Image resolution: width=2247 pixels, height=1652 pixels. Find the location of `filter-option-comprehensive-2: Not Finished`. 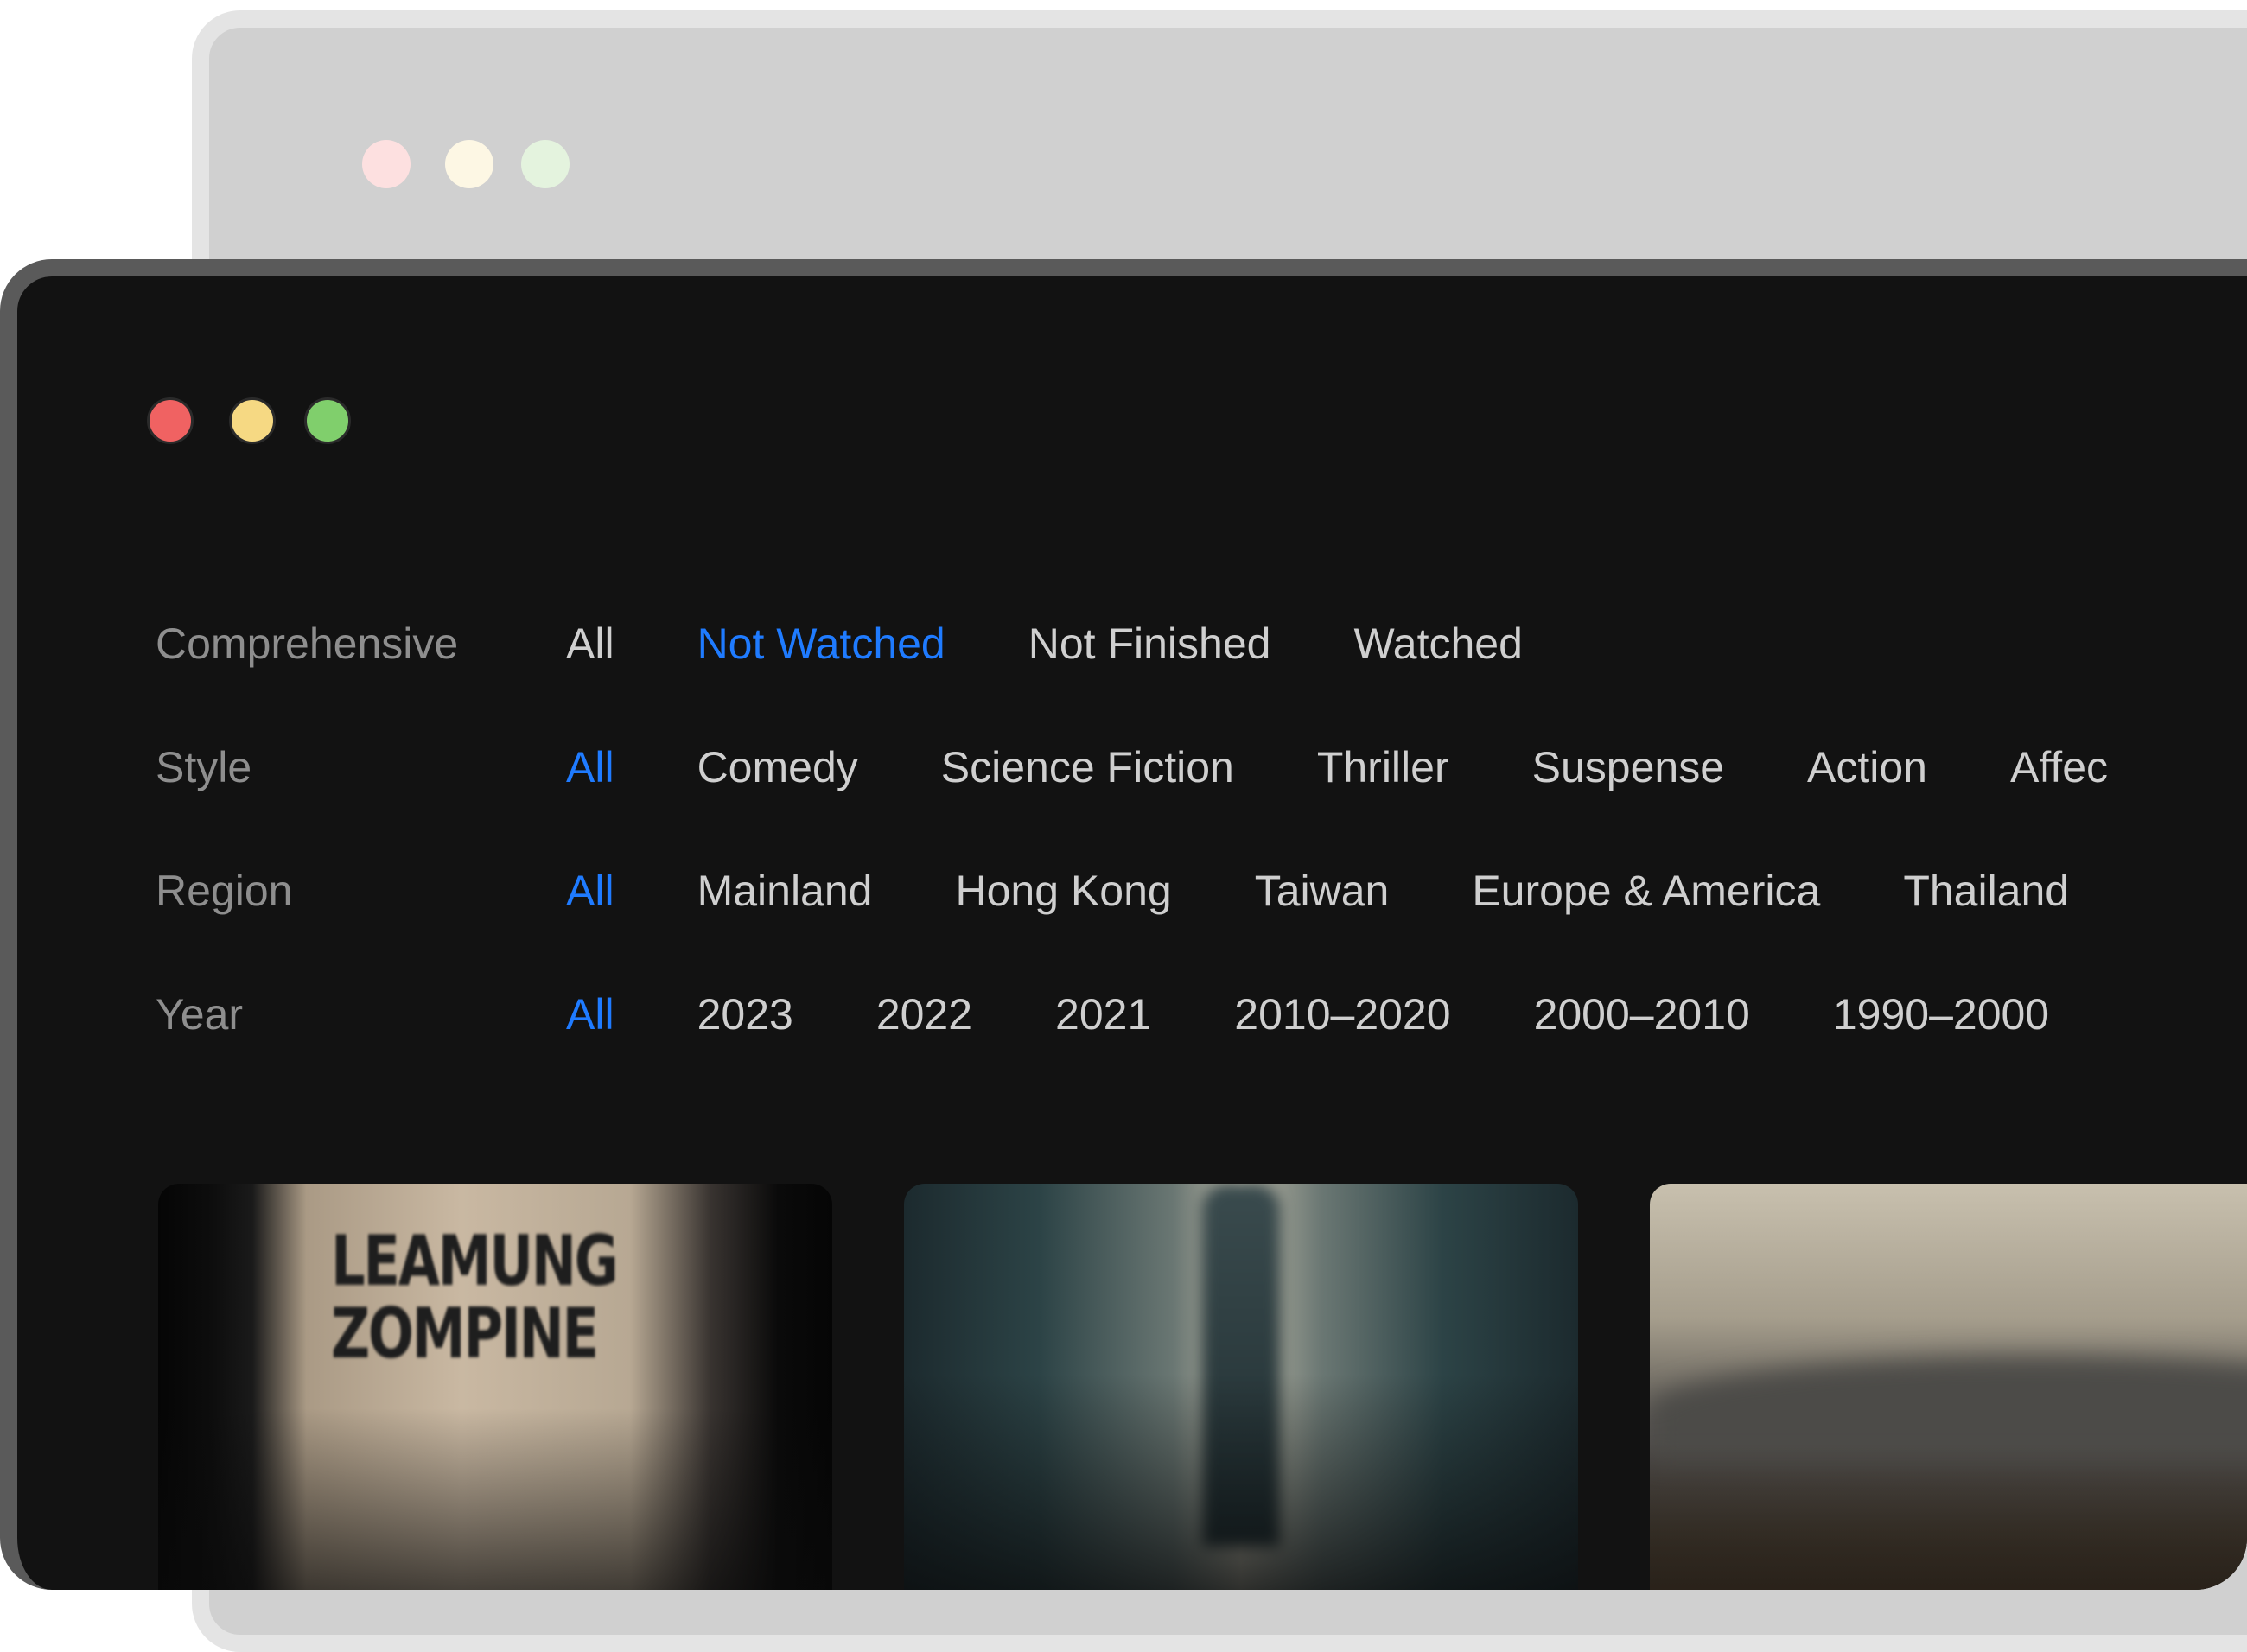

filter-option-comprehensive-2: Not Finished is located at coordinates (1150, 644).